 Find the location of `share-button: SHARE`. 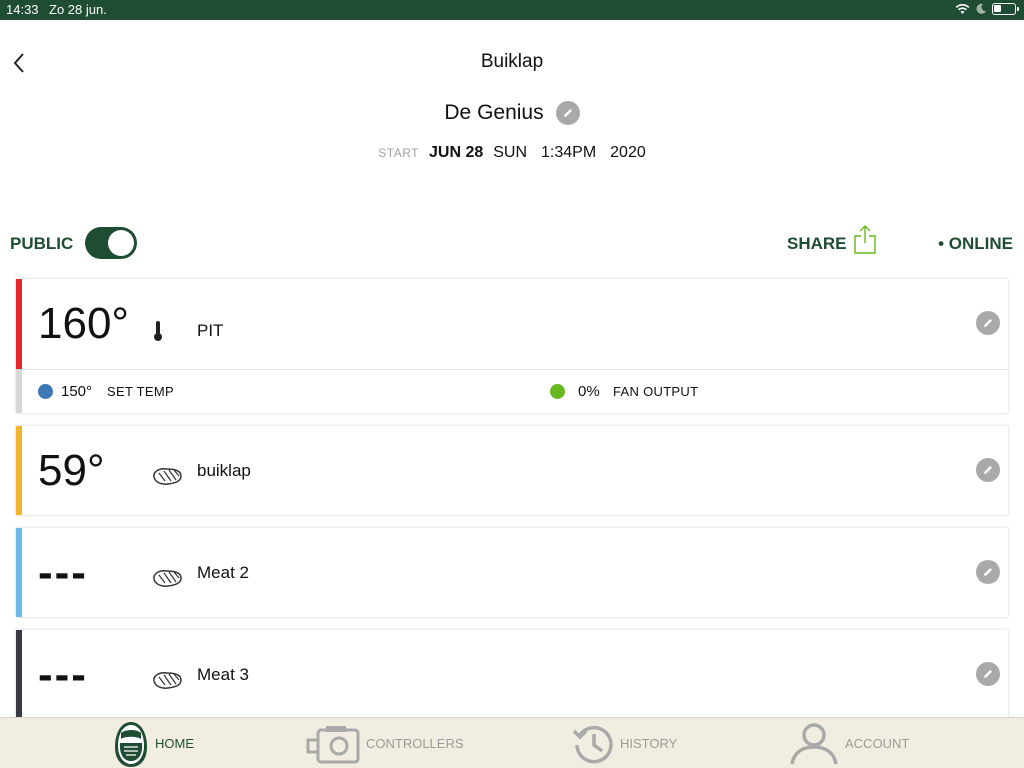

share-button: SHARE is located at coordinates (832, 239).